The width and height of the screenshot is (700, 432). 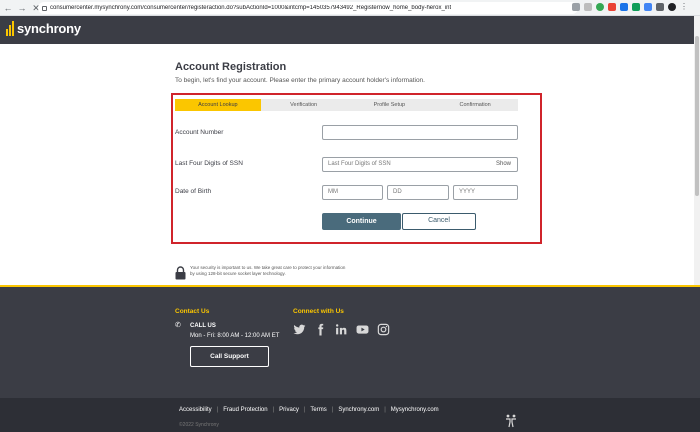 I want to click on back-button: ←, so click(x=8, y=8).